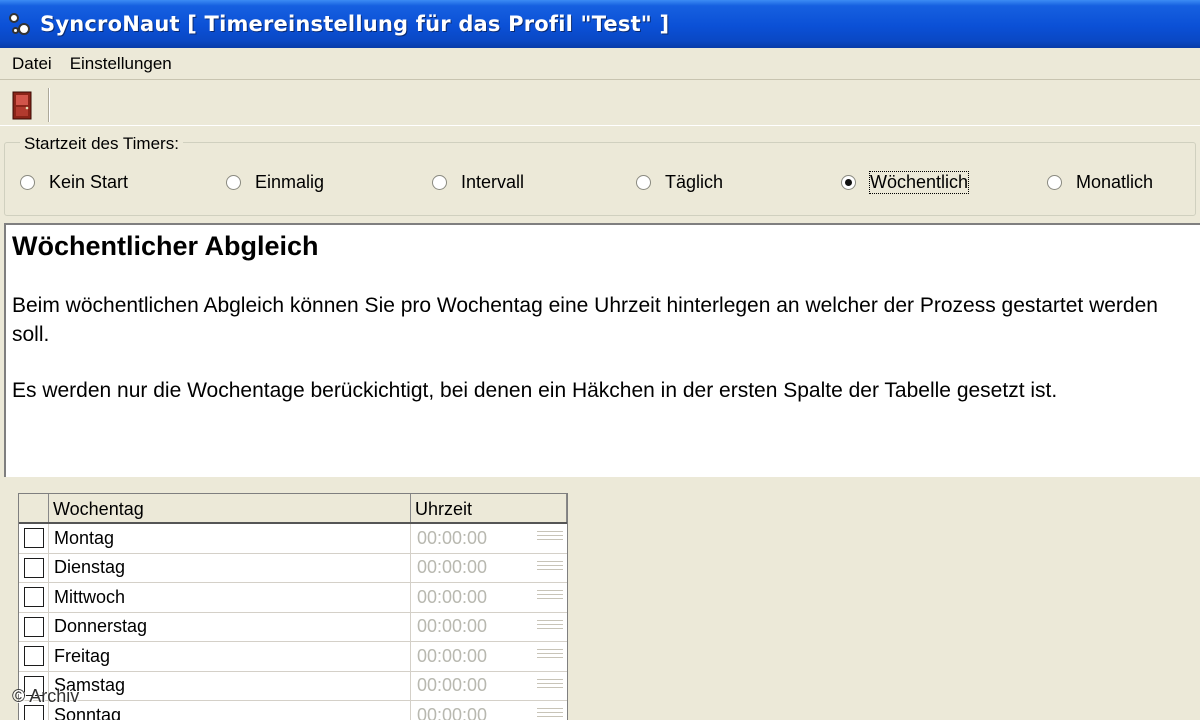 This screenshot has height=720, width=1200. What do you see at coordinates (489, 508) in the screenshot?
I see `column-header-uhrzeit: Uhrzeit` at bounding box center [489, 508].